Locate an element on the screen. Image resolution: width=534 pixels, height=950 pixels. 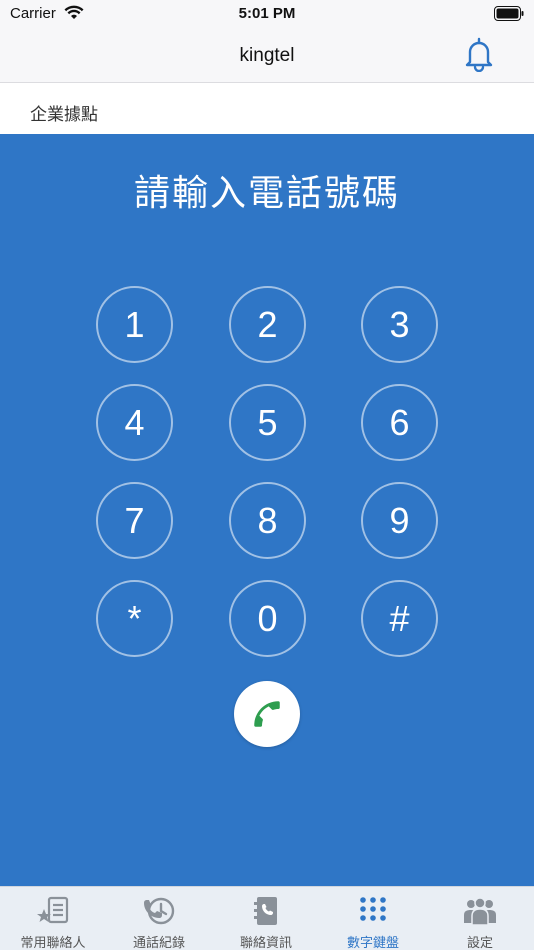
app-title: kingtel is located at coordinates (267, 55).